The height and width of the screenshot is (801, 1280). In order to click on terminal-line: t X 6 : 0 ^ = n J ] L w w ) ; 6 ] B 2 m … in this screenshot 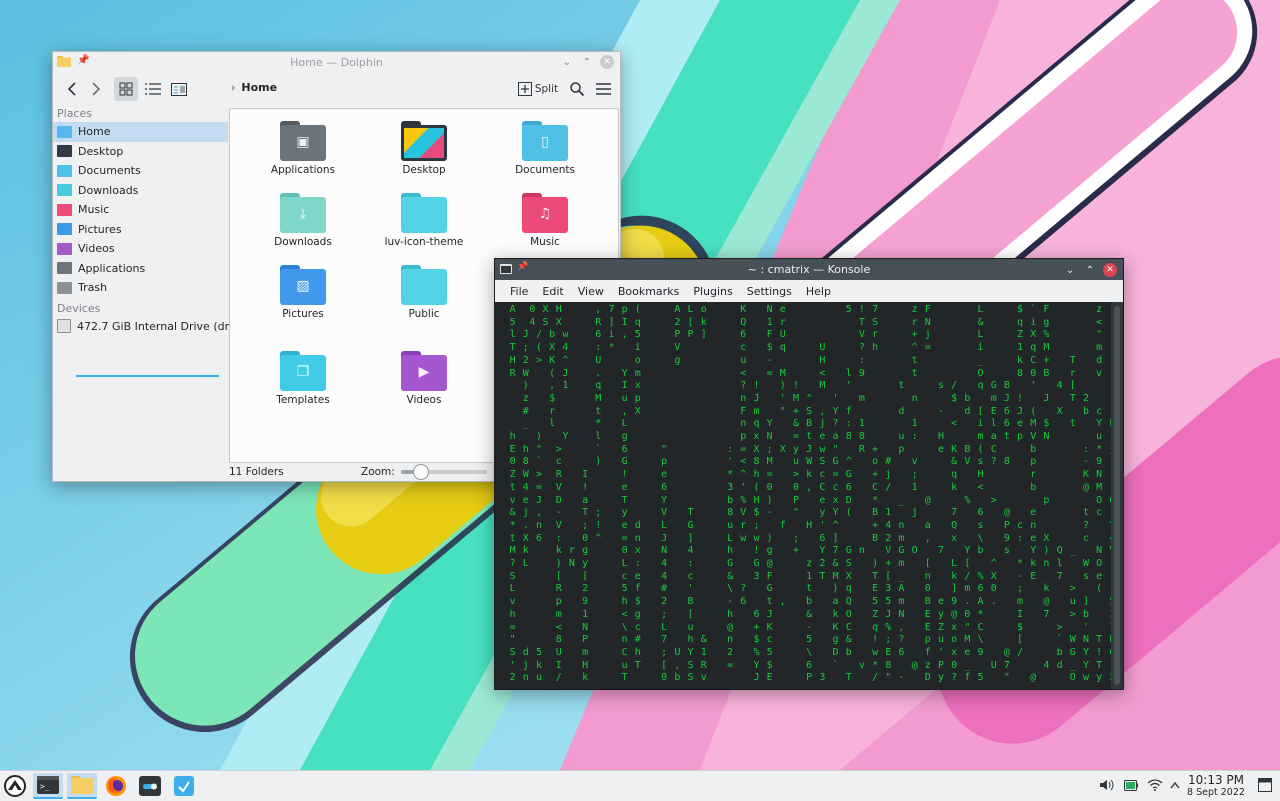, I will do `click(811, 538)`.